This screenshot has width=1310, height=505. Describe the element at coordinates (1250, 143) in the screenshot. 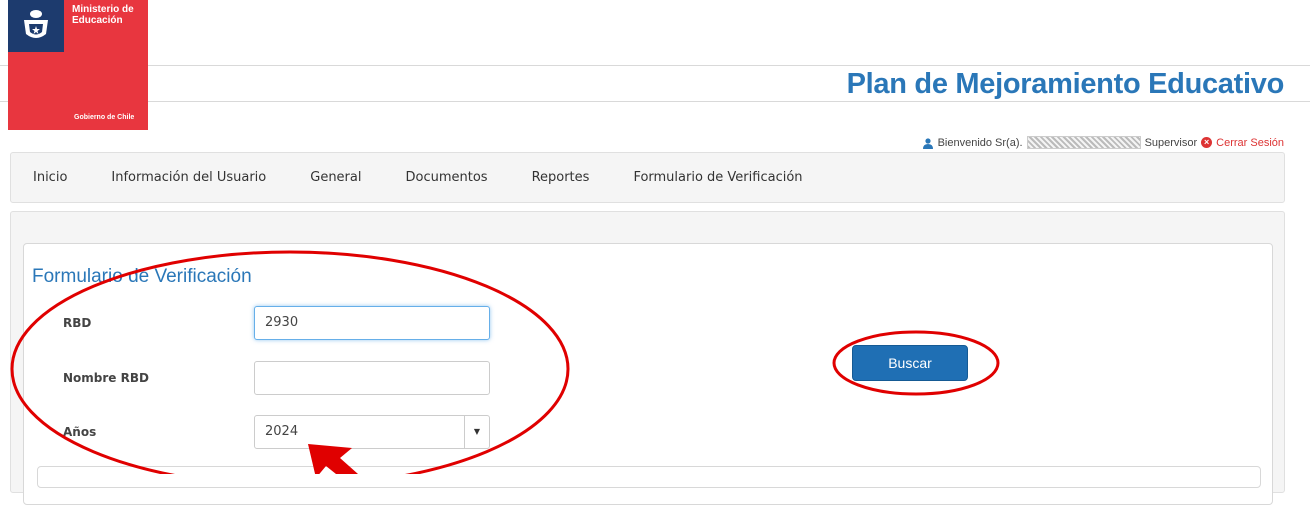

I see `logout-link: Cerrar Sesión` at that location.